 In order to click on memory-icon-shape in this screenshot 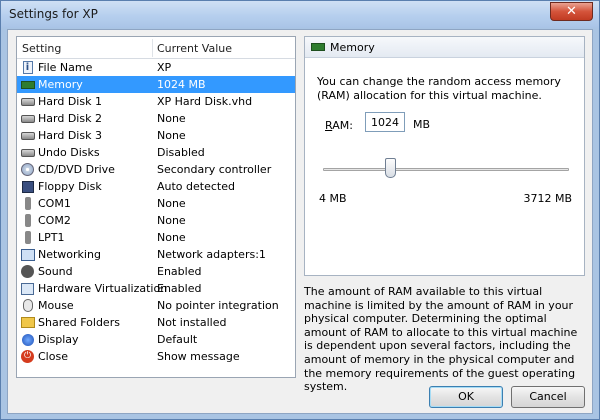, I will do `click(27, 84)`.